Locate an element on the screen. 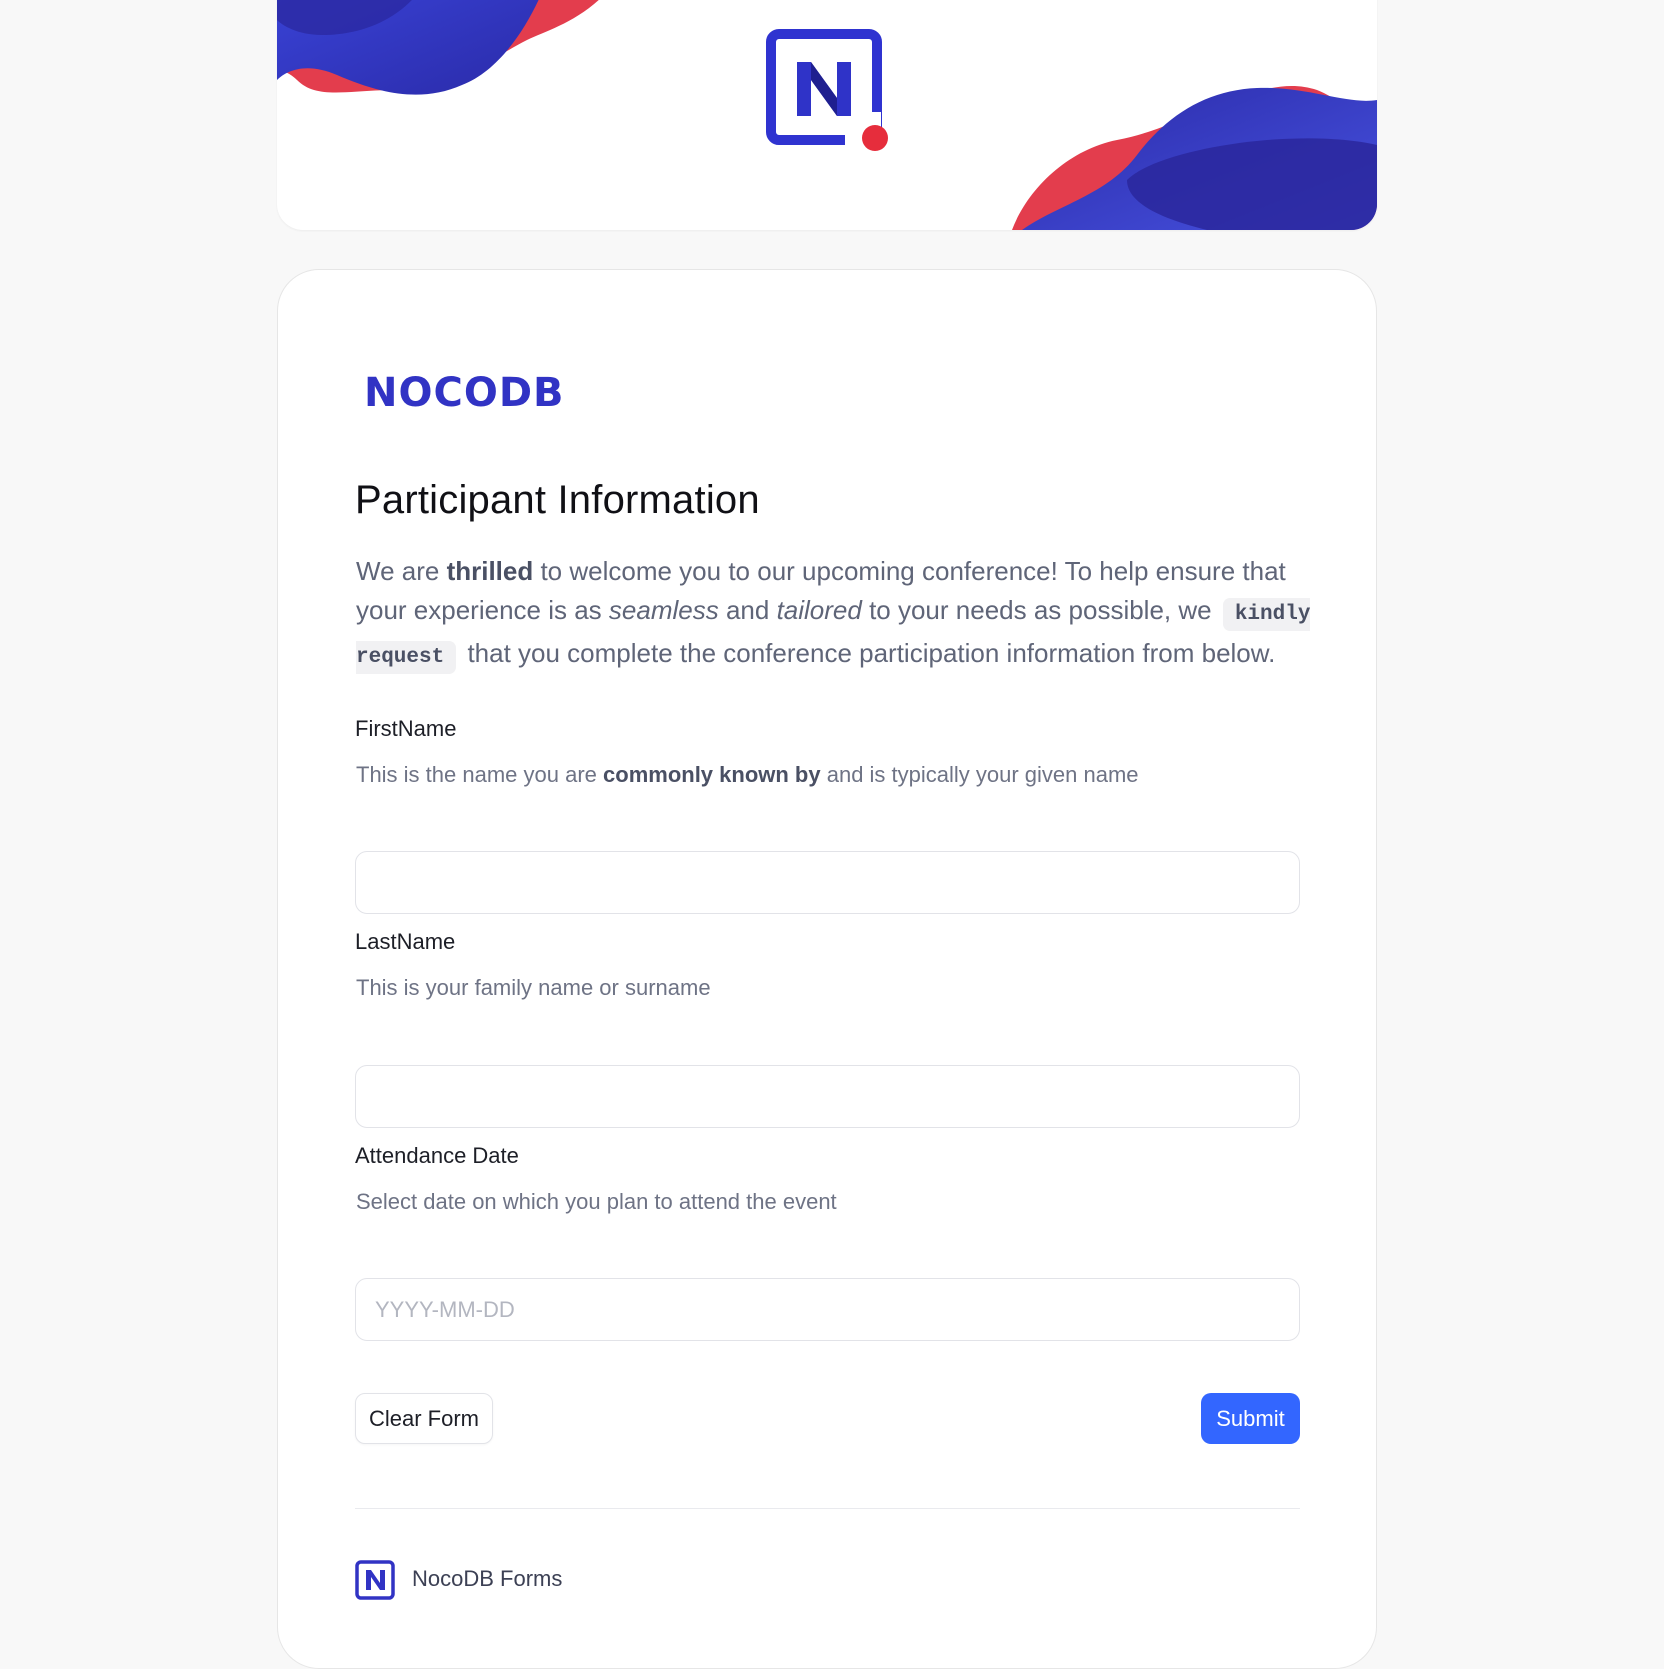 The width and height of the screenshot is (1664, 1669). firstname-input is located at coordinates (827, 882).